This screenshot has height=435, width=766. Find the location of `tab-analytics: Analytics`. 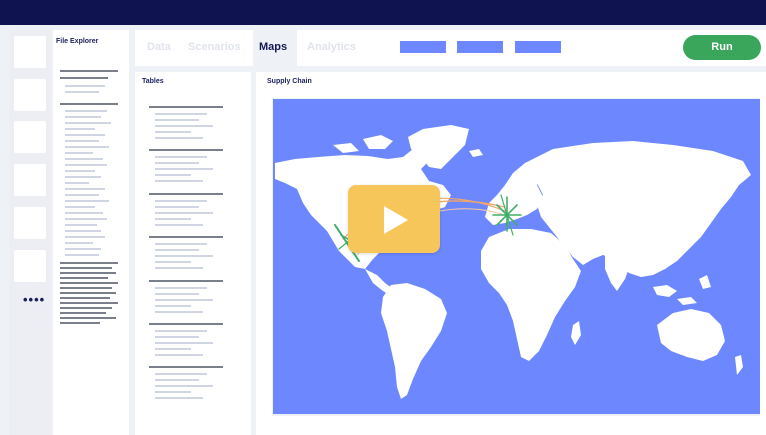

tab-analytics: Analytics is located at coordinates (331, 47).